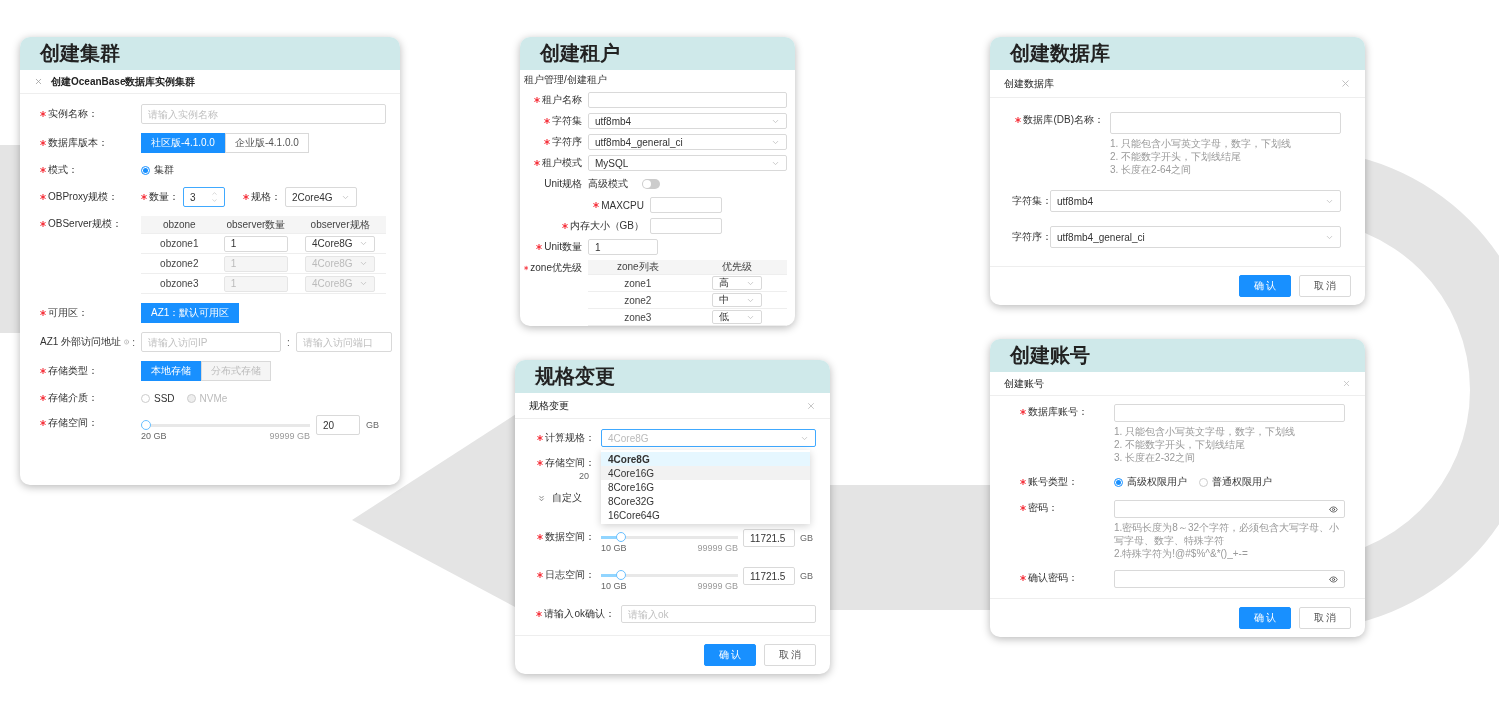 This screenshot has width=1499, height=701. I want to click on field-label: 实例名称：, so click(73, 114).